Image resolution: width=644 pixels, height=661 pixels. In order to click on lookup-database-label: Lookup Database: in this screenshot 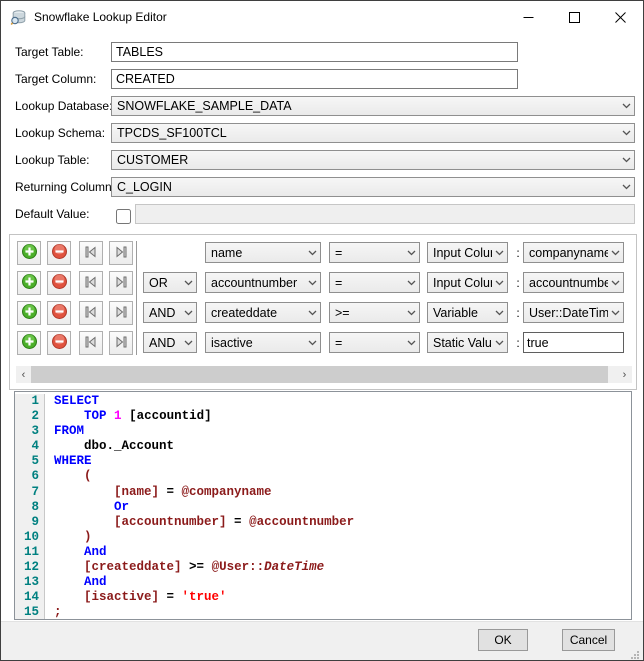, I will do `click(64, 106)`.